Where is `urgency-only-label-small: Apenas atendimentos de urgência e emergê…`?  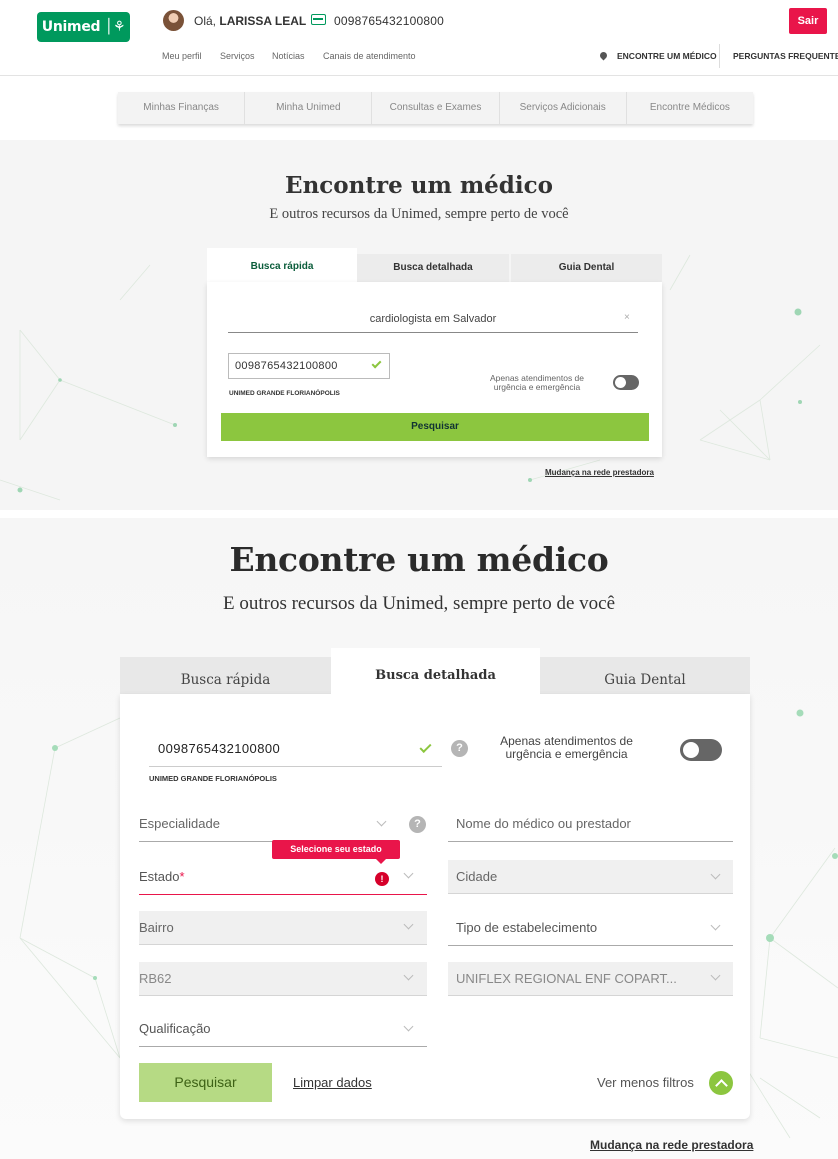 urgency-only-label-small: Apenas atendimentos de urgência e emergê… is located at coordinates (537, 382).